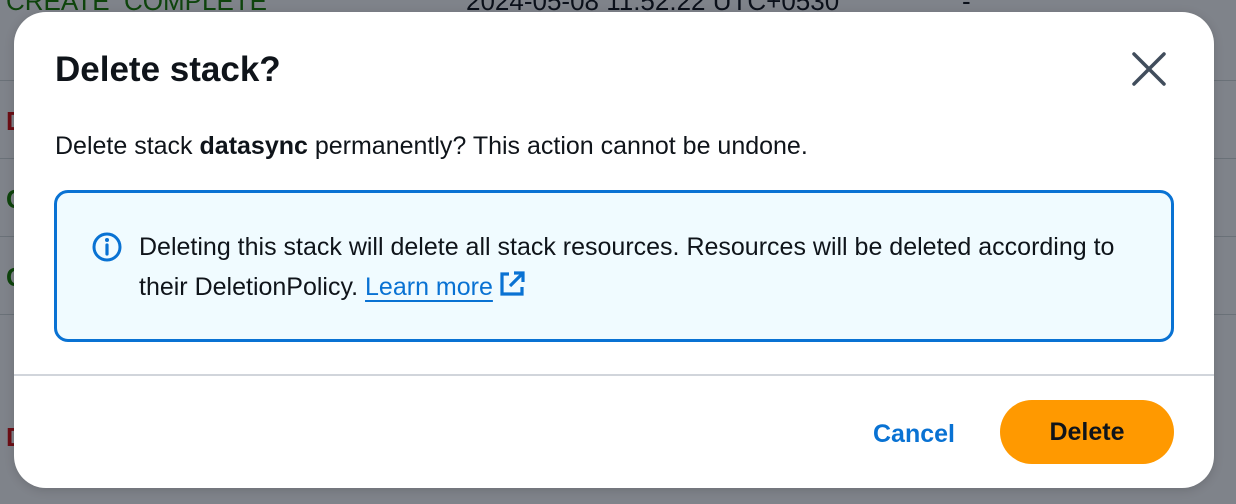 Image resolution: width=1236 pixels, height=504 pixels. What do you see at coordinates (107, 247) in the screenshot?
I see `info-icon` at bounding box center [107, 247].